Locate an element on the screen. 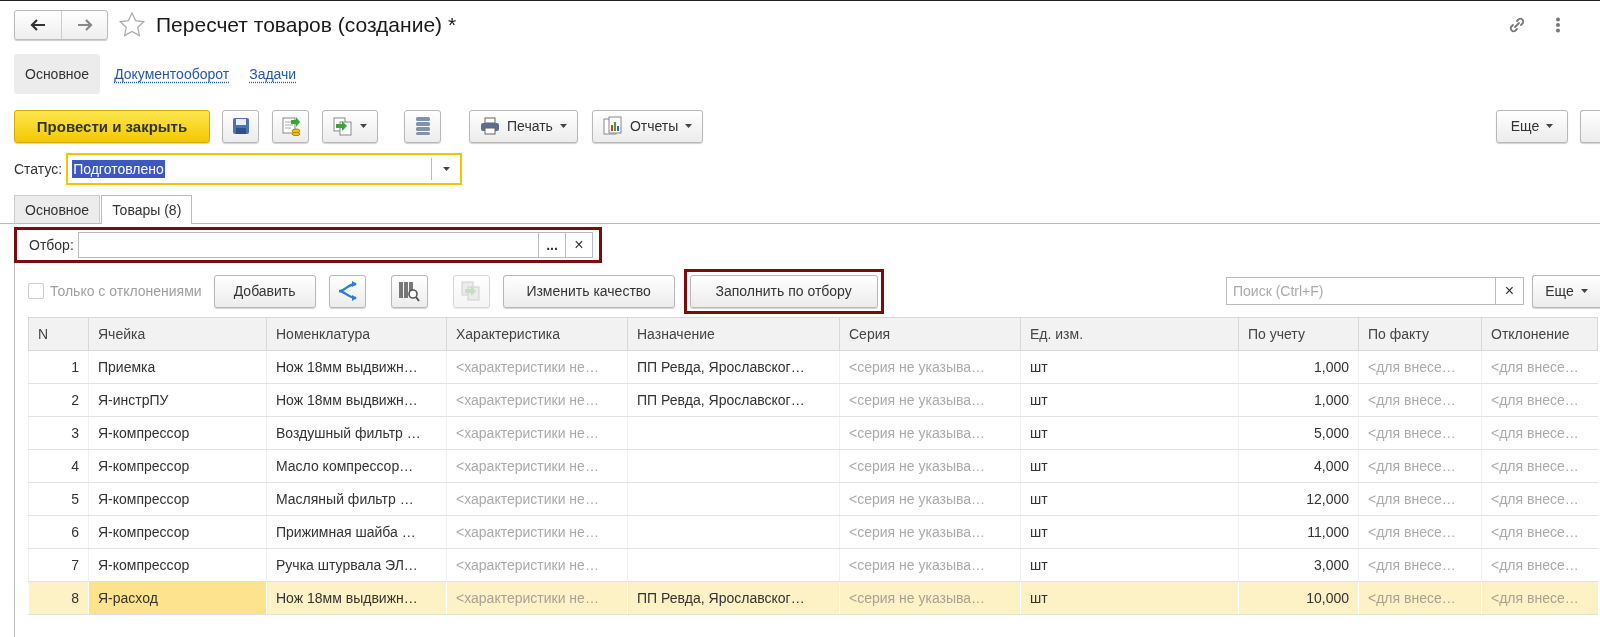  link: Задачи is located at coordinates (273, 74).